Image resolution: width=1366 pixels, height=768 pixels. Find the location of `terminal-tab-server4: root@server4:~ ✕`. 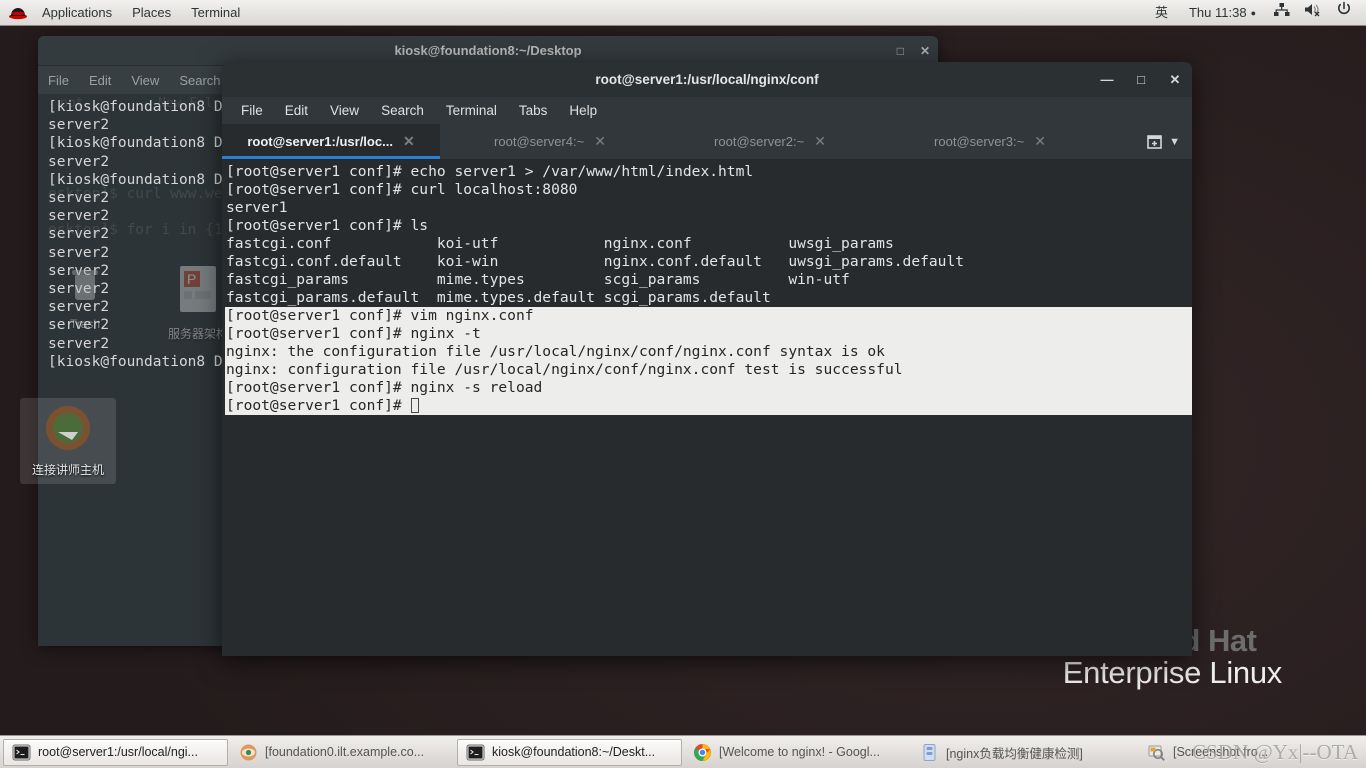

terminal-tab-server4: root@server4:~ ✕ is located at coordinates (550, 141).